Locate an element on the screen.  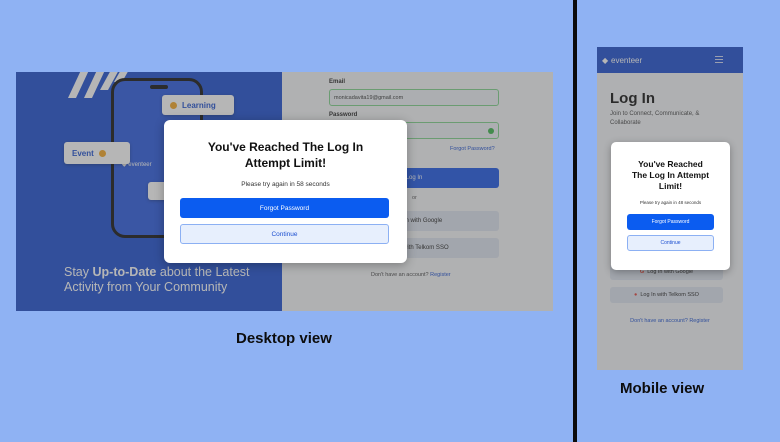
mobile-modal-title: You've Reached The Log In Attempt Limit! is located at coordinates (670, 175).